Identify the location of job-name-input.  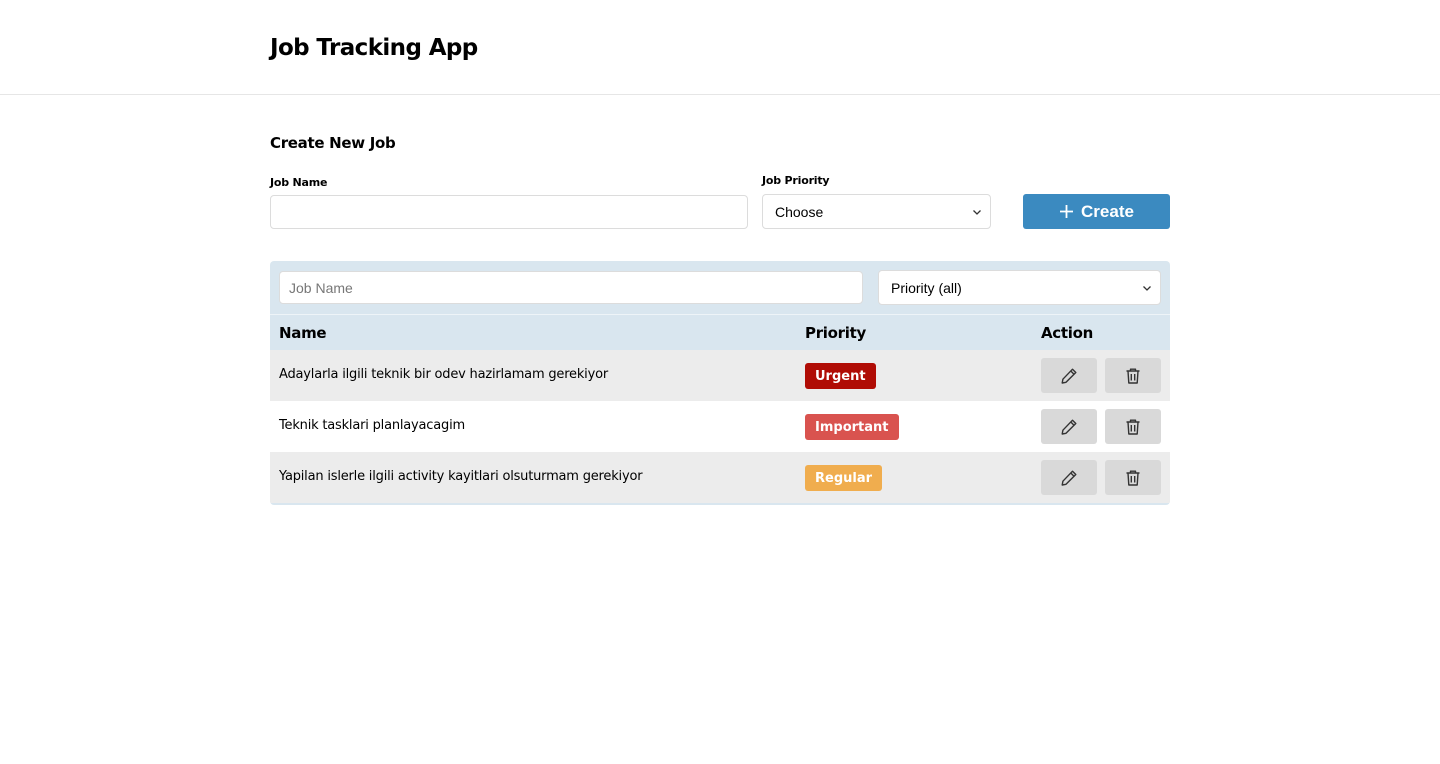
(509, 212).